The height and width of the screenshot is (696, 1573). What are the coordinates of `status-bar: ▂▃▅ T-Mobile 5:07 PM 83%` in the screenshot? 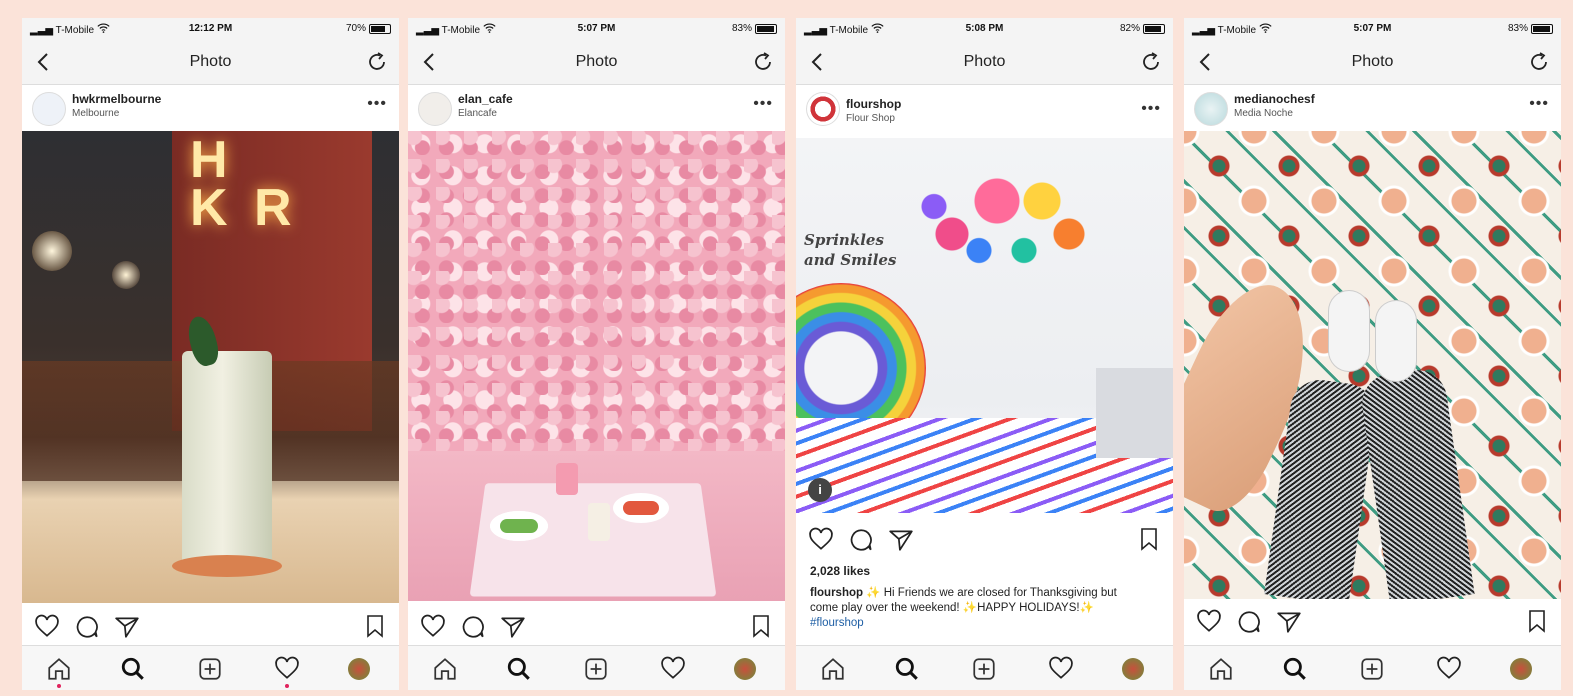 It's located at (596, 29).